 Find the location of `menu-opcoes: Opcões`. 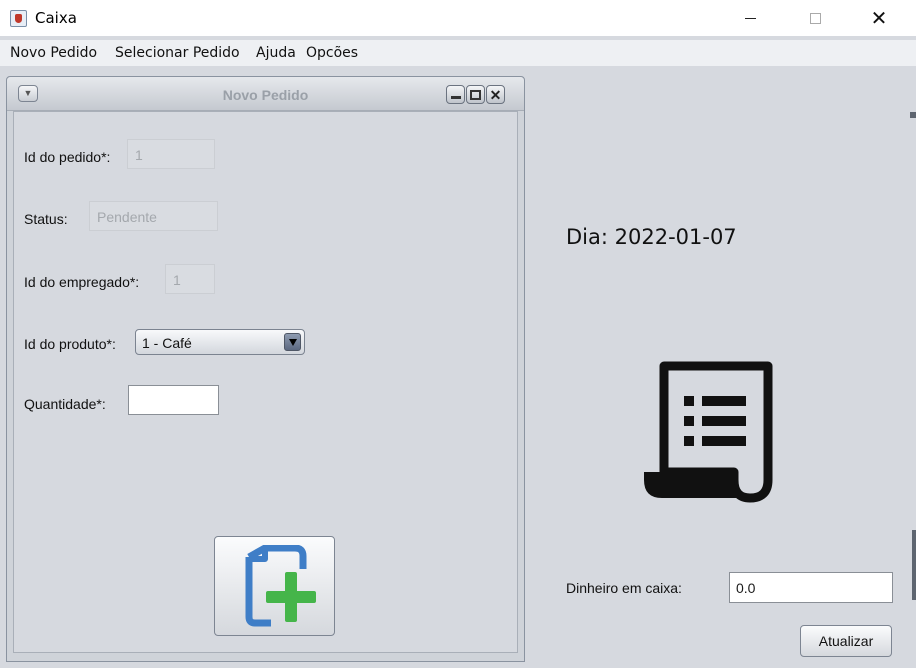

menu-opcoes: Opcões is located at coordinates (332, 53).